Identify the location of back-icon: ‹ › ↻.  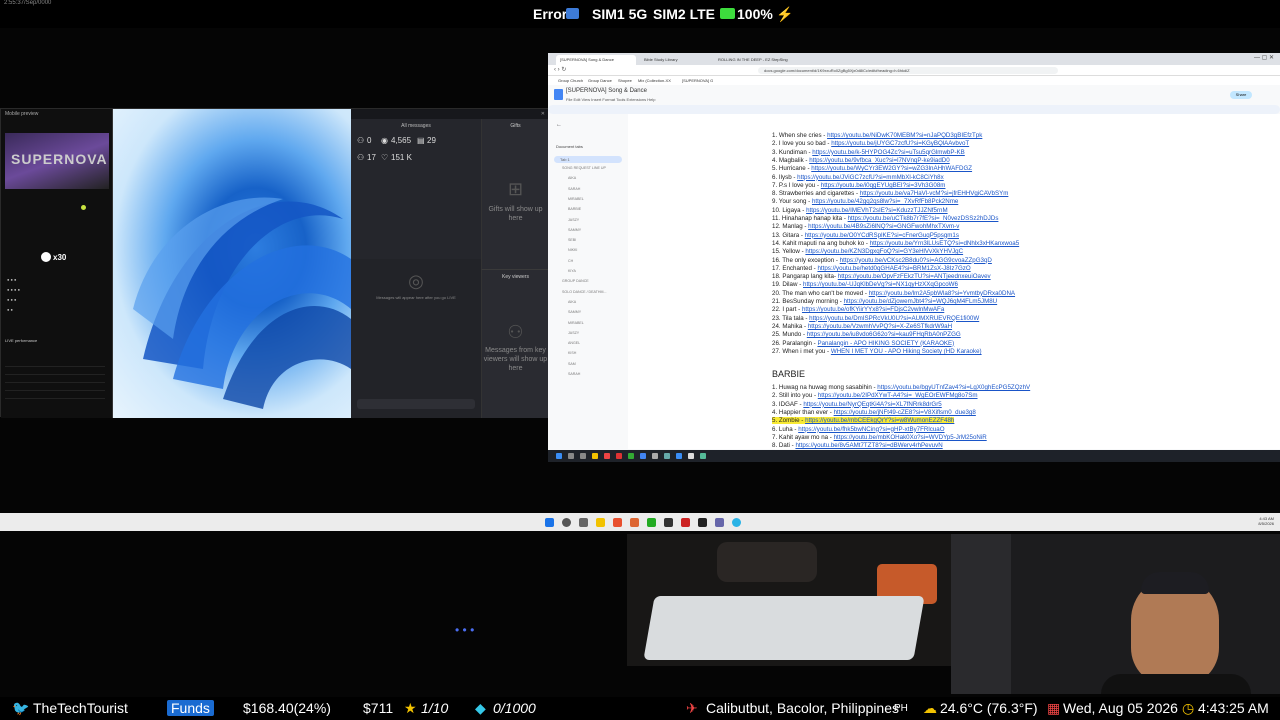
(560, 69).